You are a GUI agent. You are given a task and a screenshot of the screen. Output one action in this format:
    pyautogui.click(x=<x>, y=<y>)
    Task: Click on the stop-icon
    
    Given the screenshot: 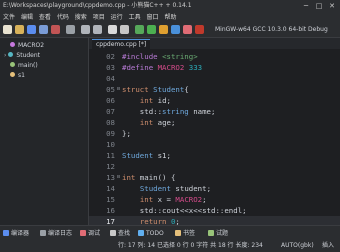 What is the action you would take?
    pyautogui.click(x=199, y=29)
    